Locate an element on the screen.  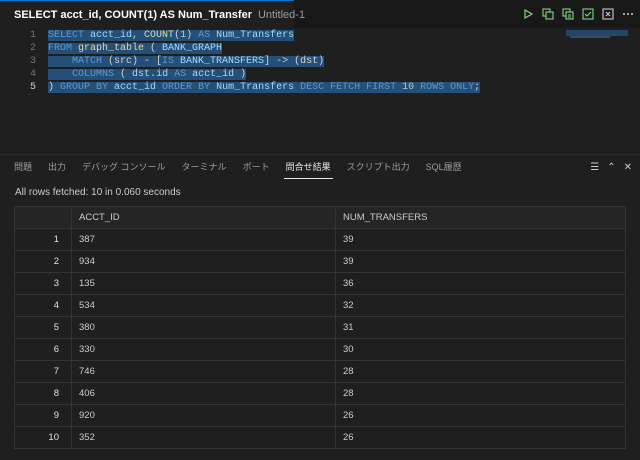
row-number-cell: 10 is located at coordinates (43, 437).